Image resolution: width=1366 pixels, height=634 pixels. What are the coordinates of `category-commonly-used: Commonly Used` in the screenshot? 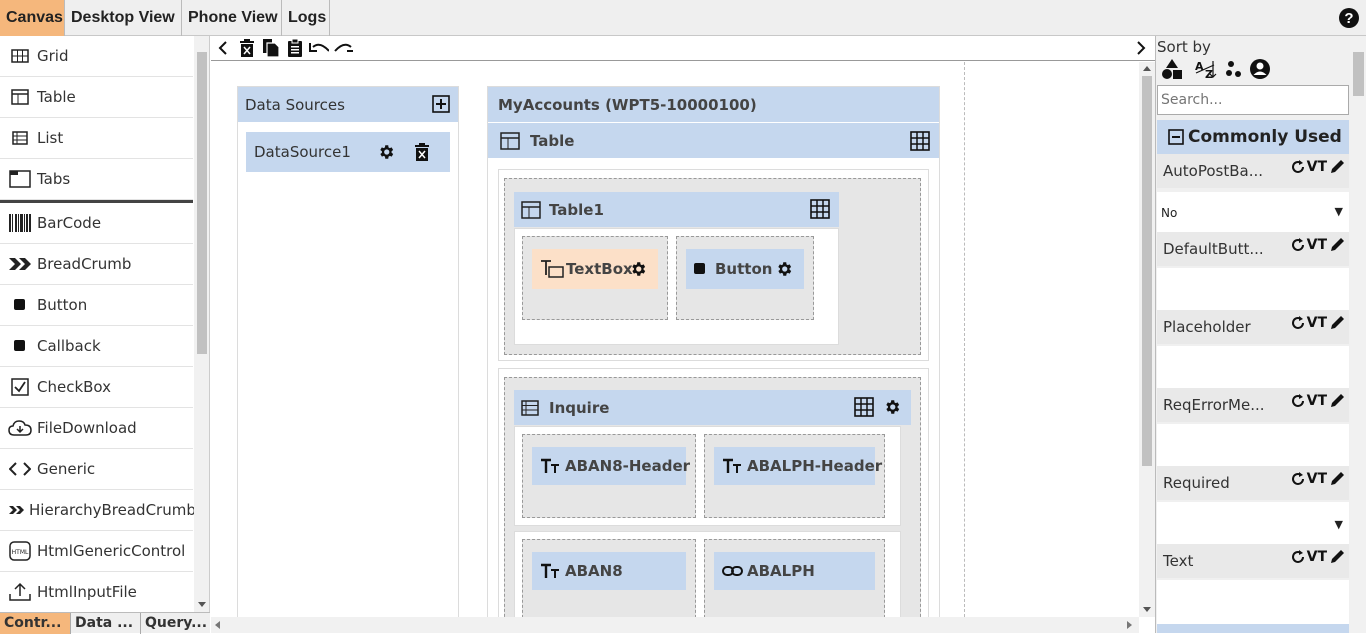 It's located at (1253, 137).